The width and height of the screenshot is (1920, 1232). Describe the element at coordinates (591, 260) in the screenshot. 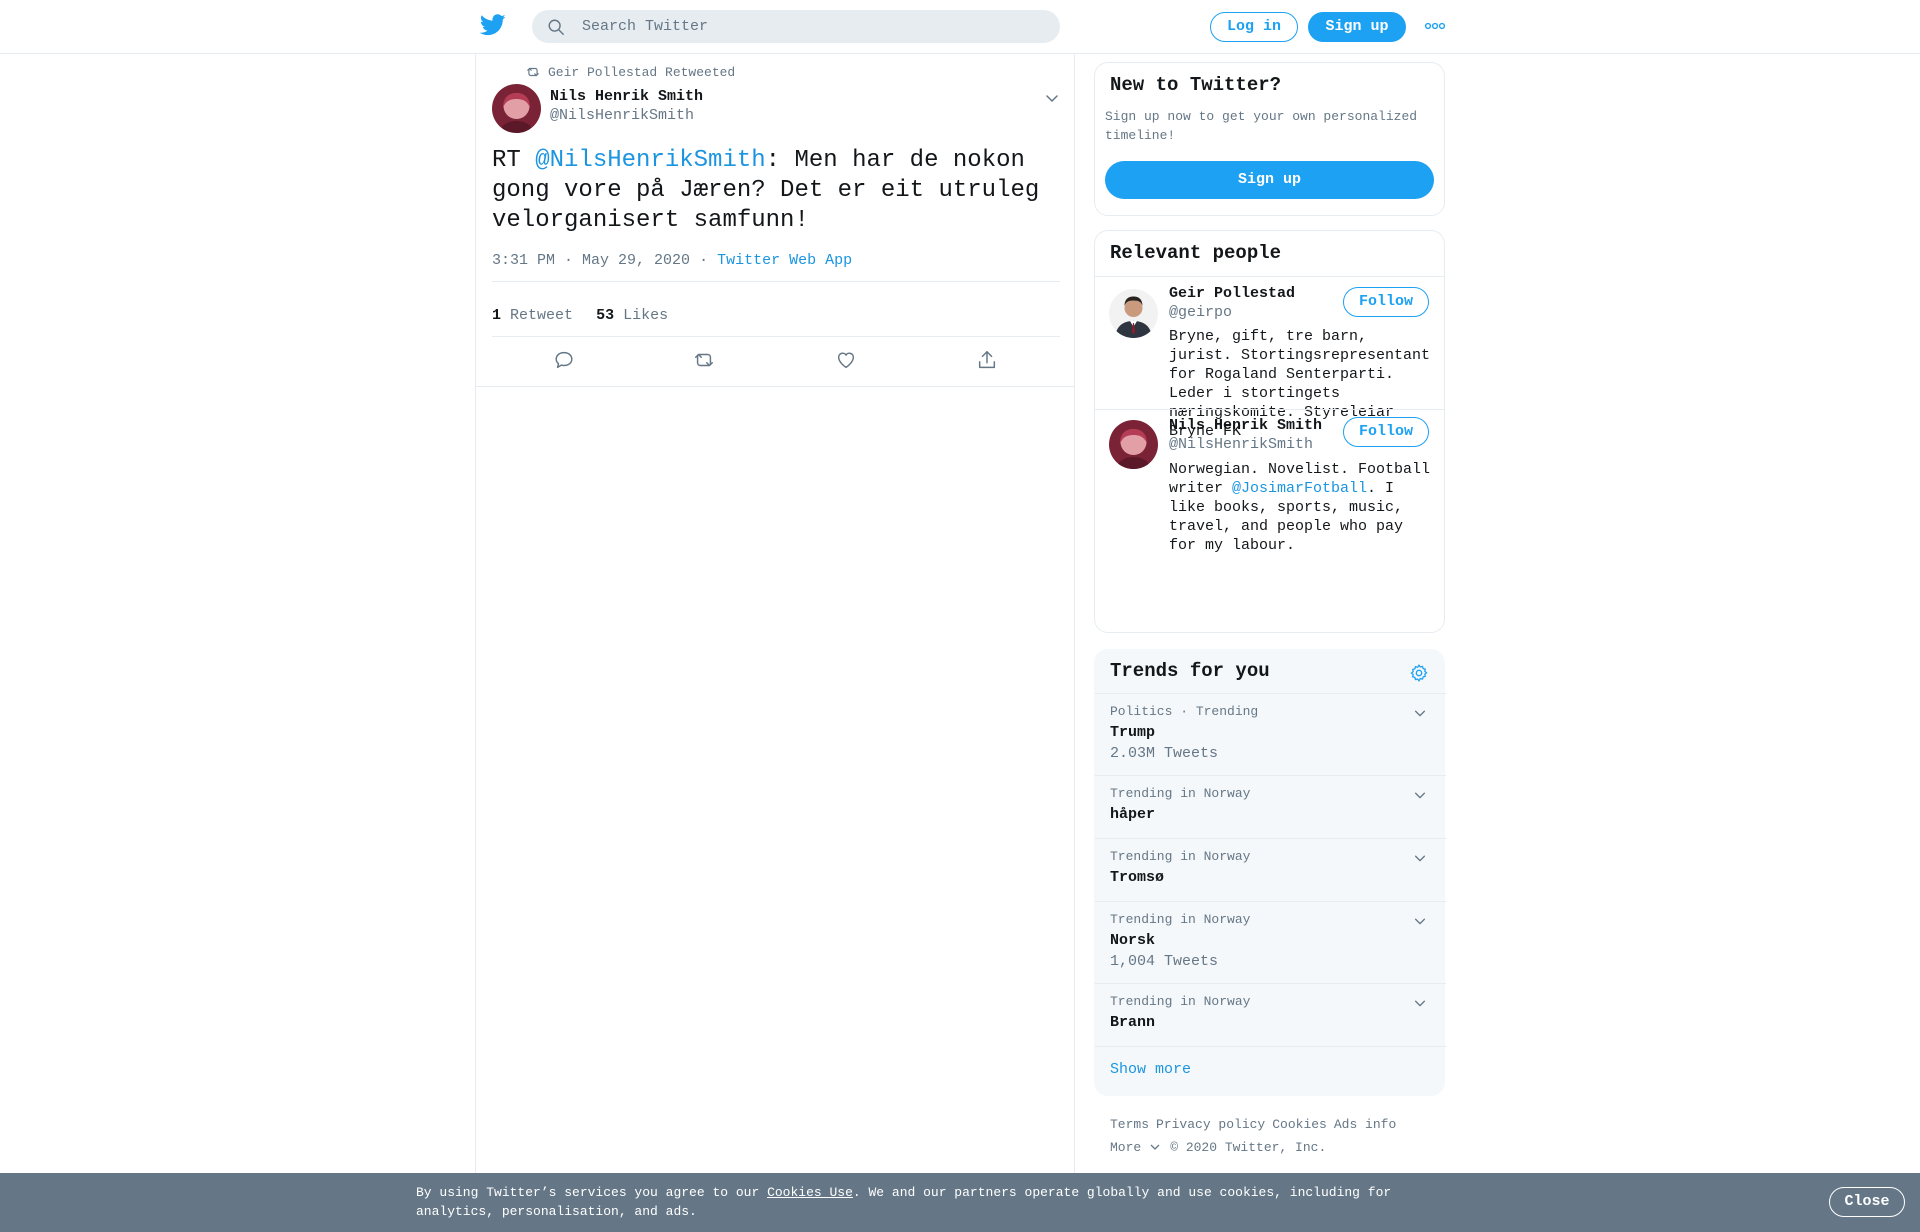

I see `tweet-timestamp: 3:31 PM · May 29, 2020` at that location.